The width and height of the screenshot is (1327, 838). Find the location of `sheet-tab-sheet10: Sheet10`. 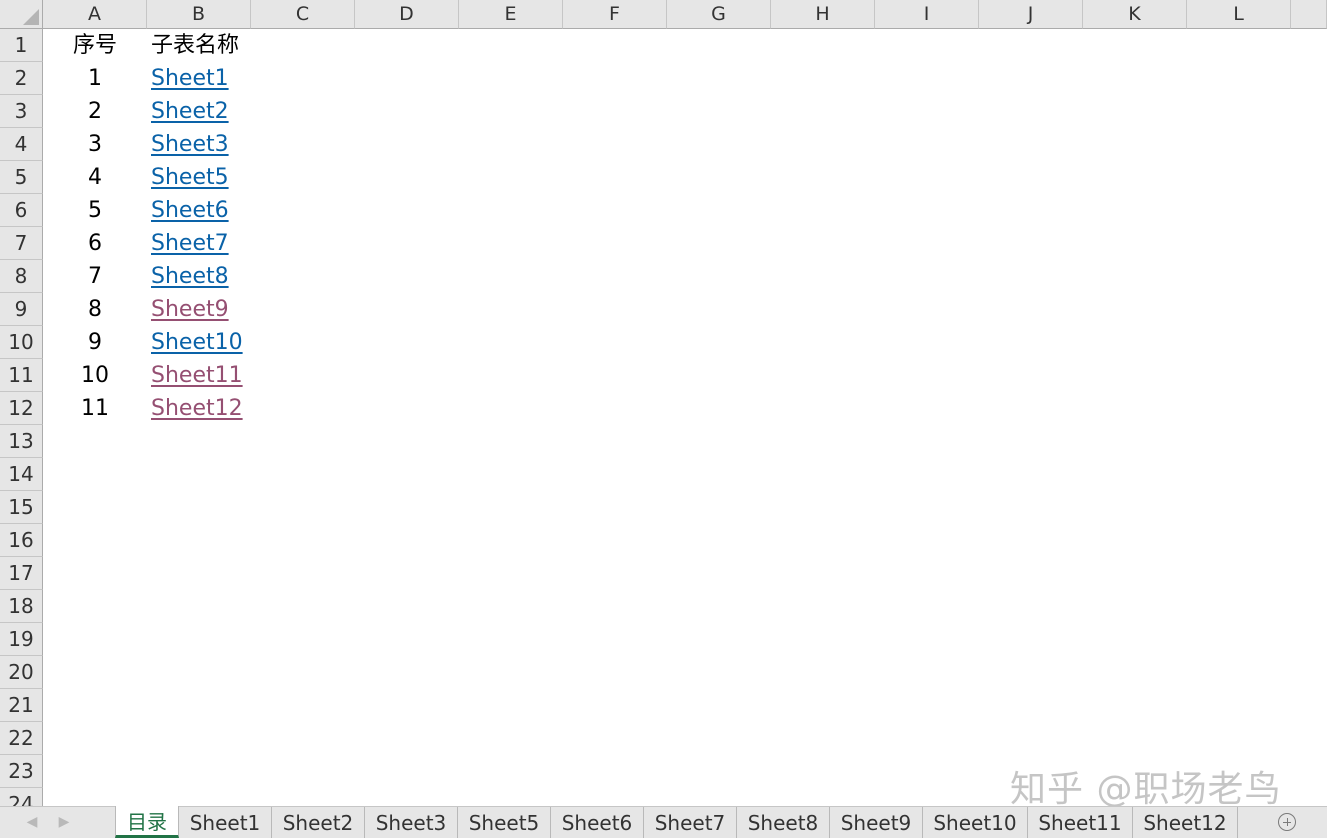

sheet-tab-sheet10: Sheet10 is located at coordinates (975, 822).